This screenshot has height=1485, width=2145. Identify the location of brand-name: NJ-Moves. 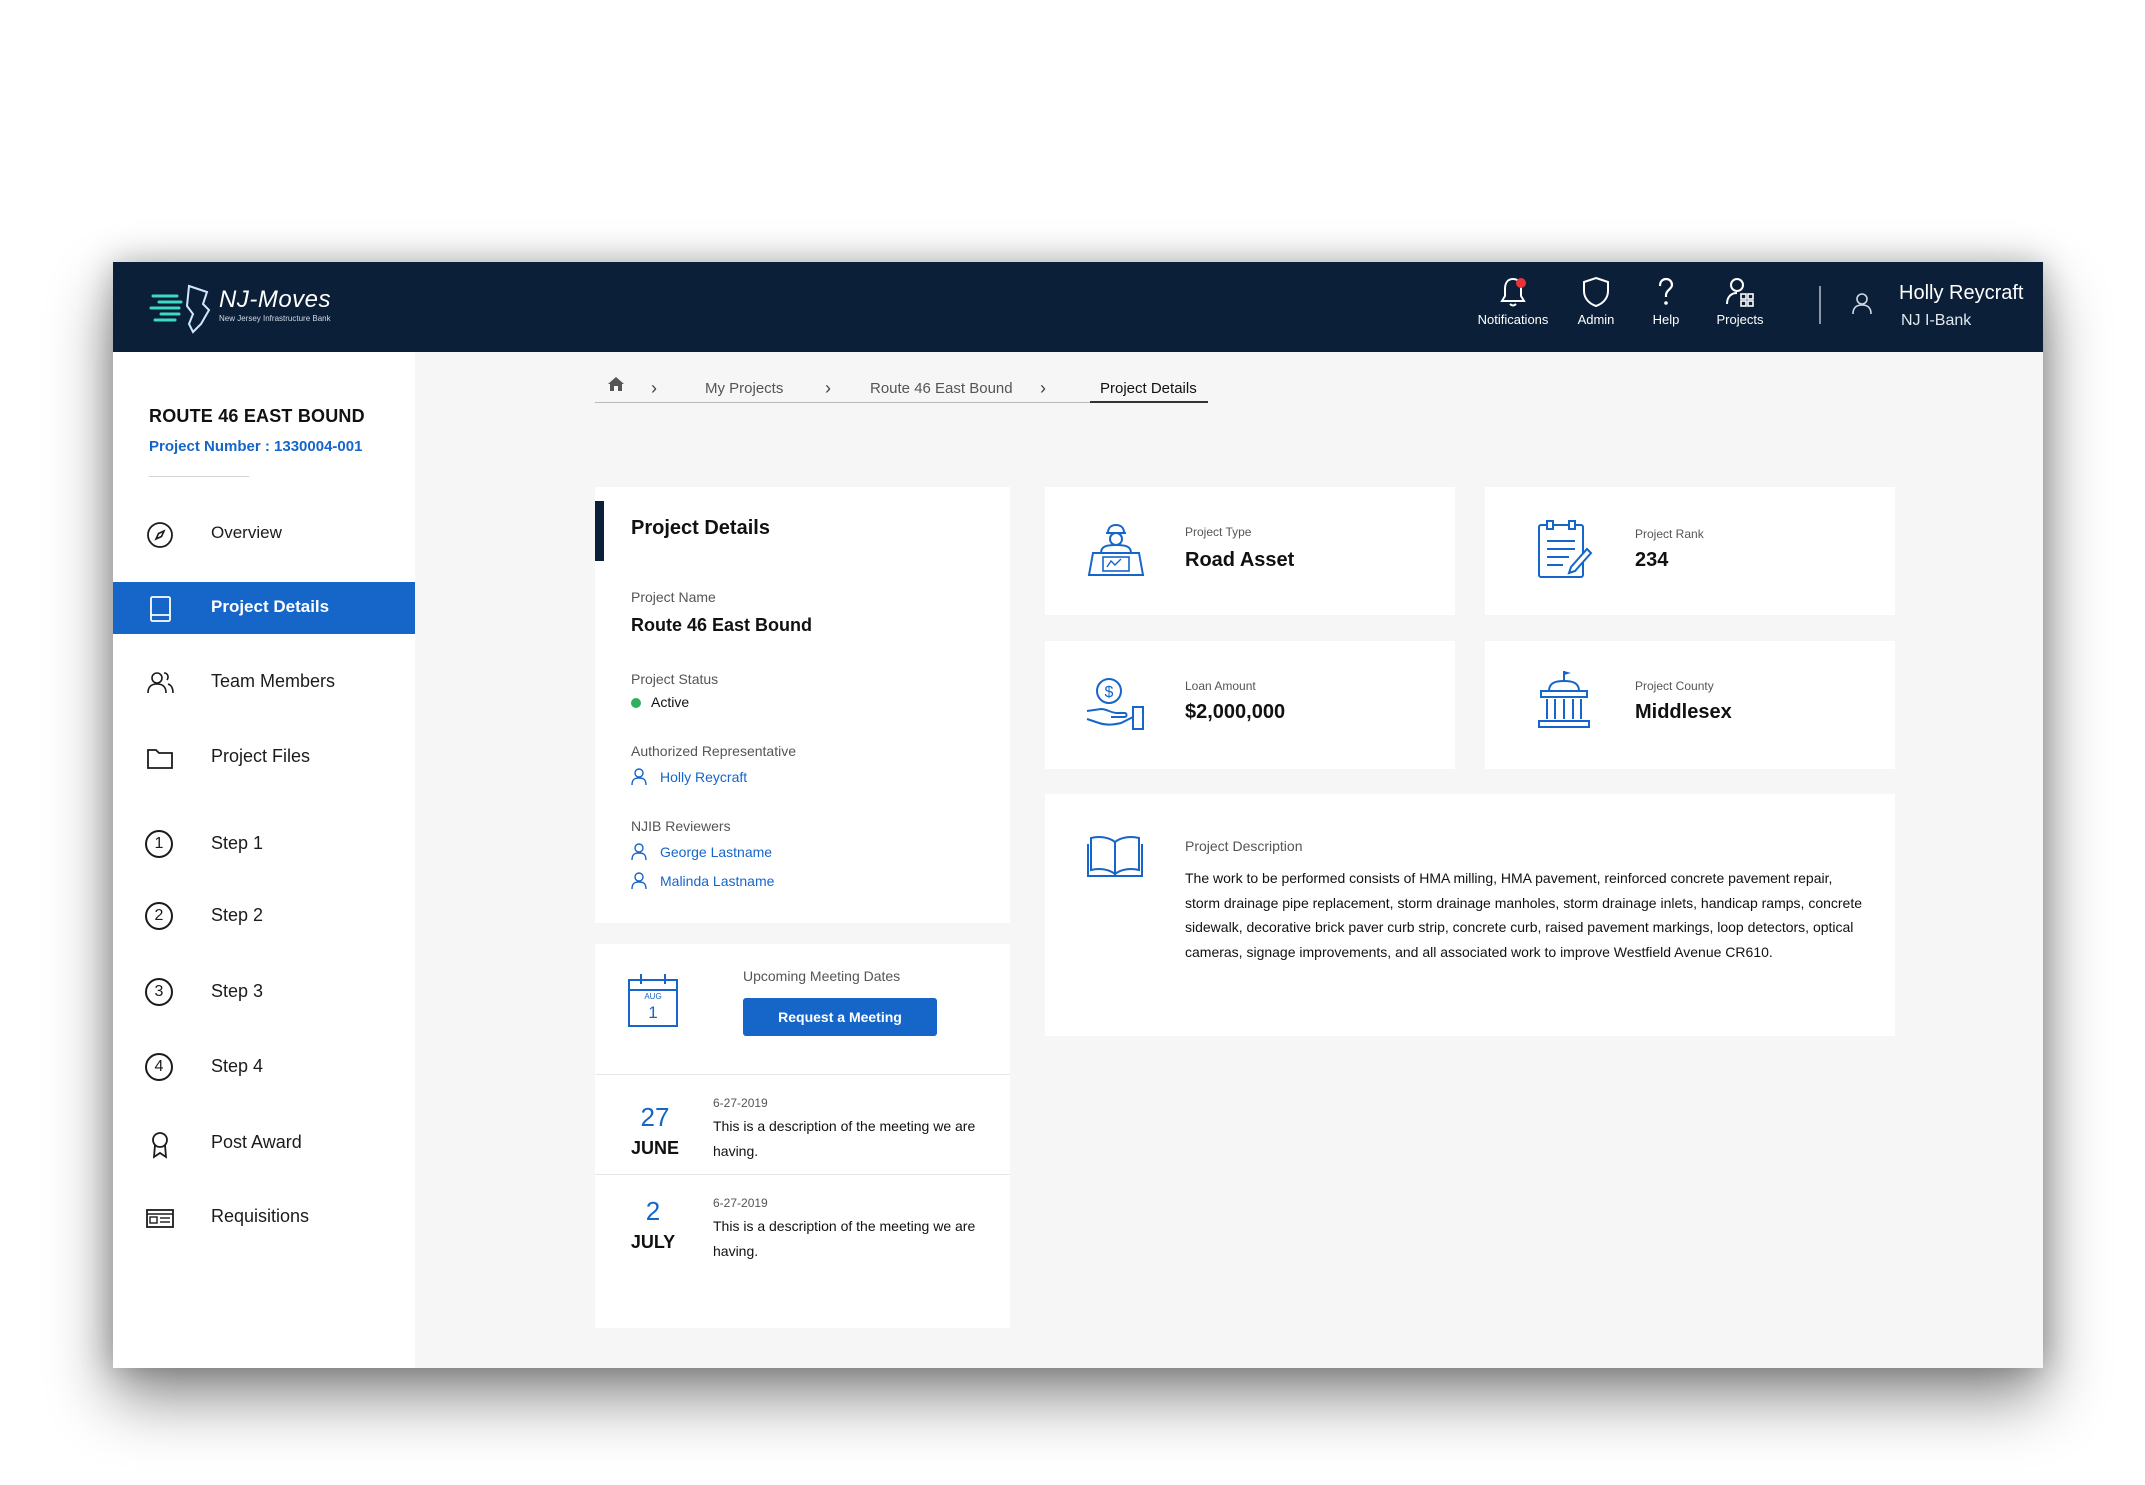
(275, 299).